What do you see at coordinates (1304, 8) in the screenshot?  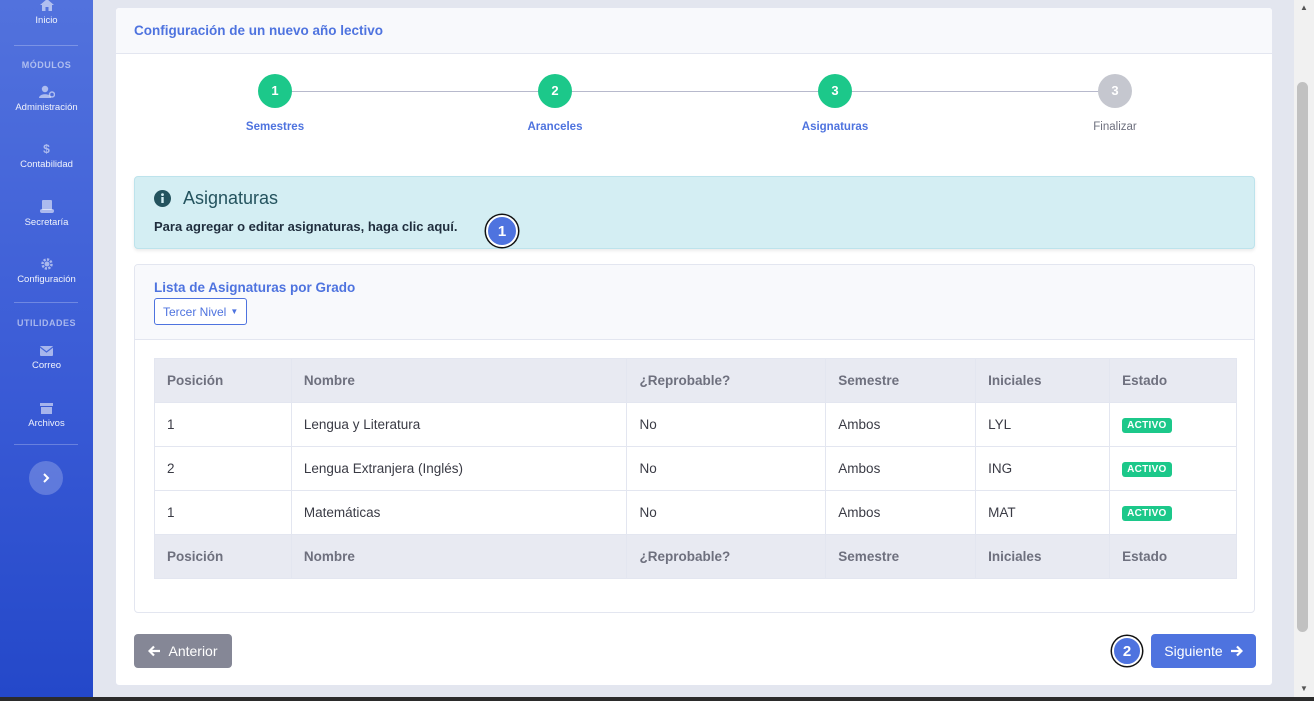 I see `scroll-up-arrow: ▲` at bounding box center [1304, 8].